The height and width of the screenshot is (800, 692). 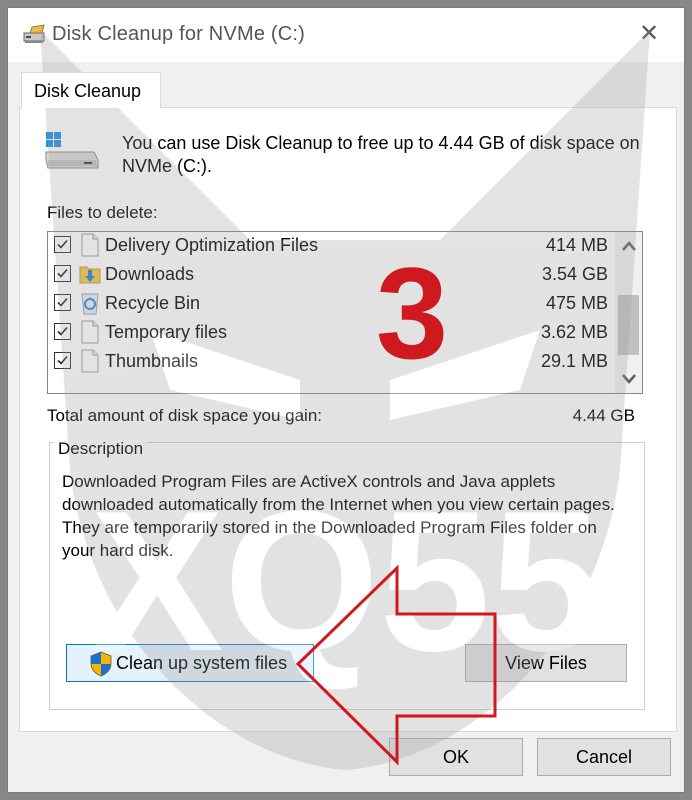 What do you see at coordinates (150, 274) in the screenshot?
I see `file-name: Downloads` at bounding box center [150, 274].